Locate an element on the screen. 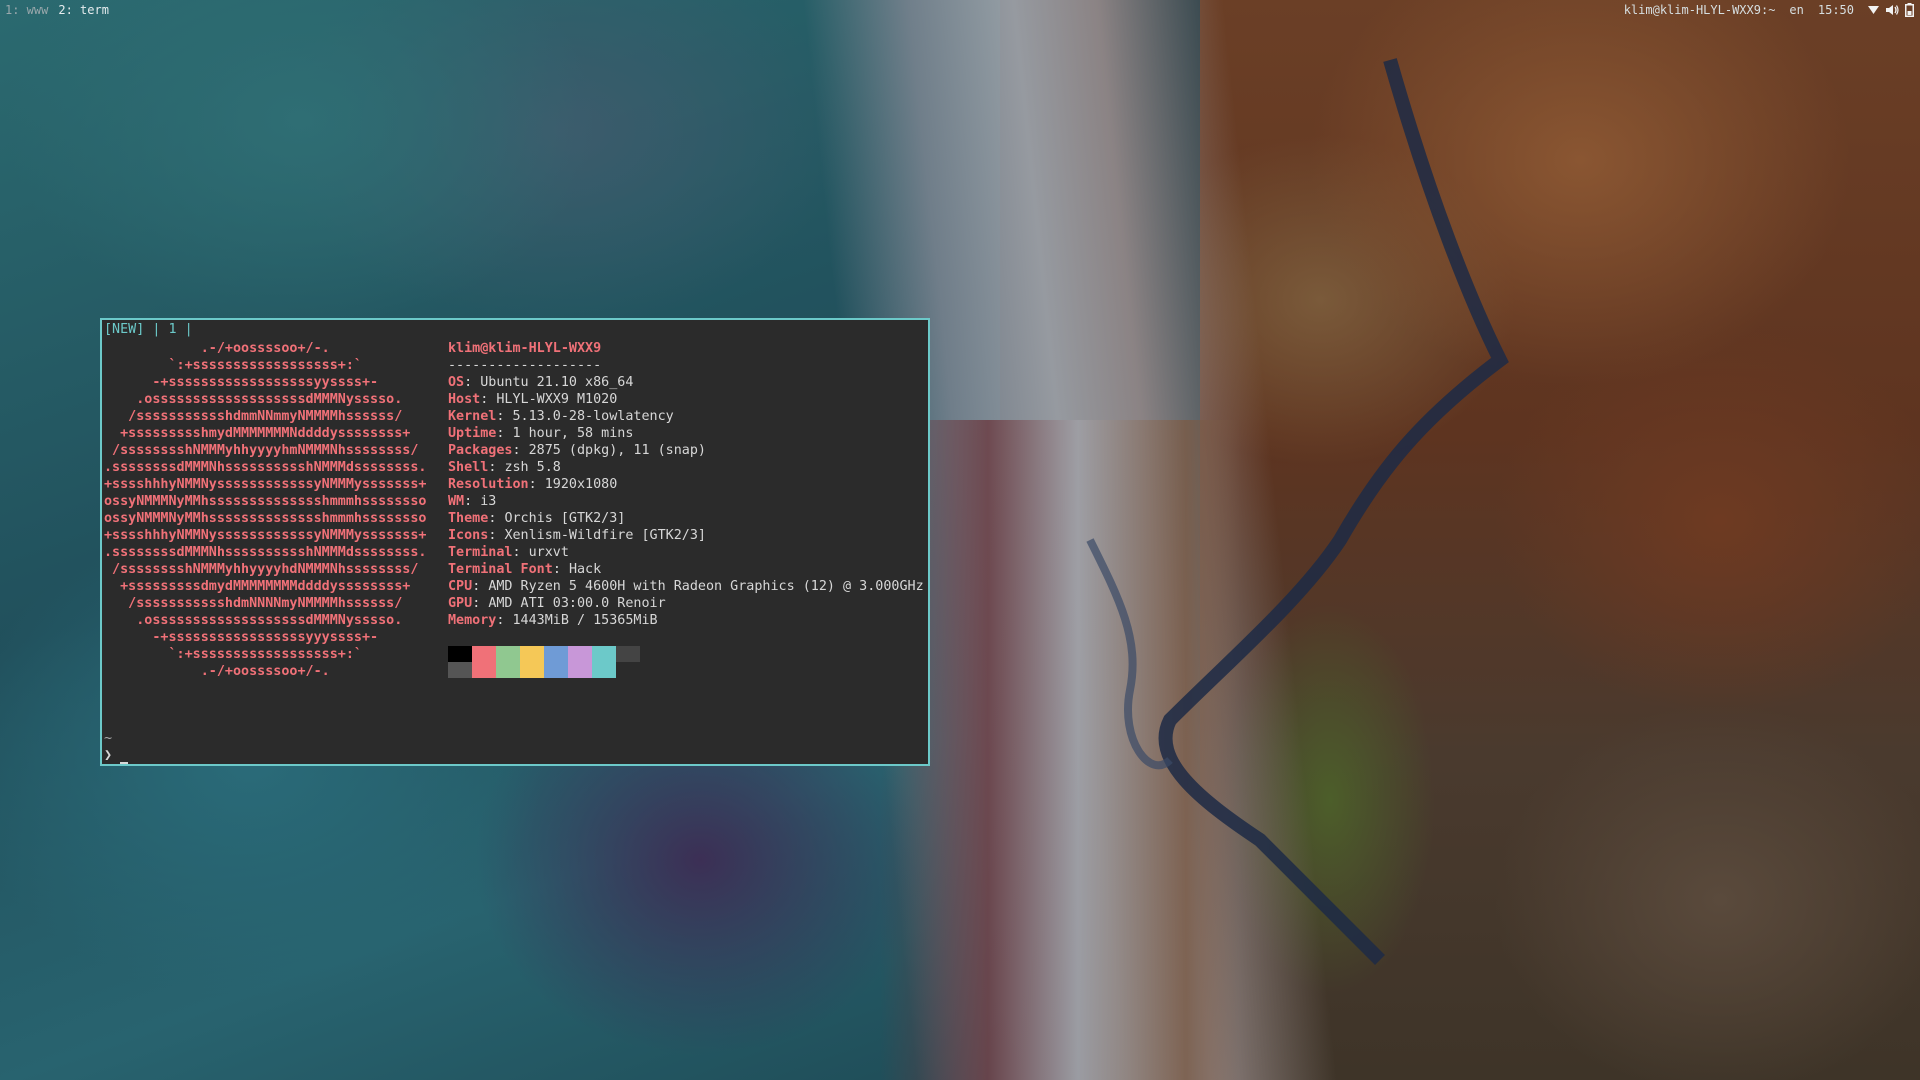 The height and width of the screenshot is (1080, 1920). info-row: Icons: Xenlism-Wildfire [GTK2/3] is located at coordinates (577, 535).